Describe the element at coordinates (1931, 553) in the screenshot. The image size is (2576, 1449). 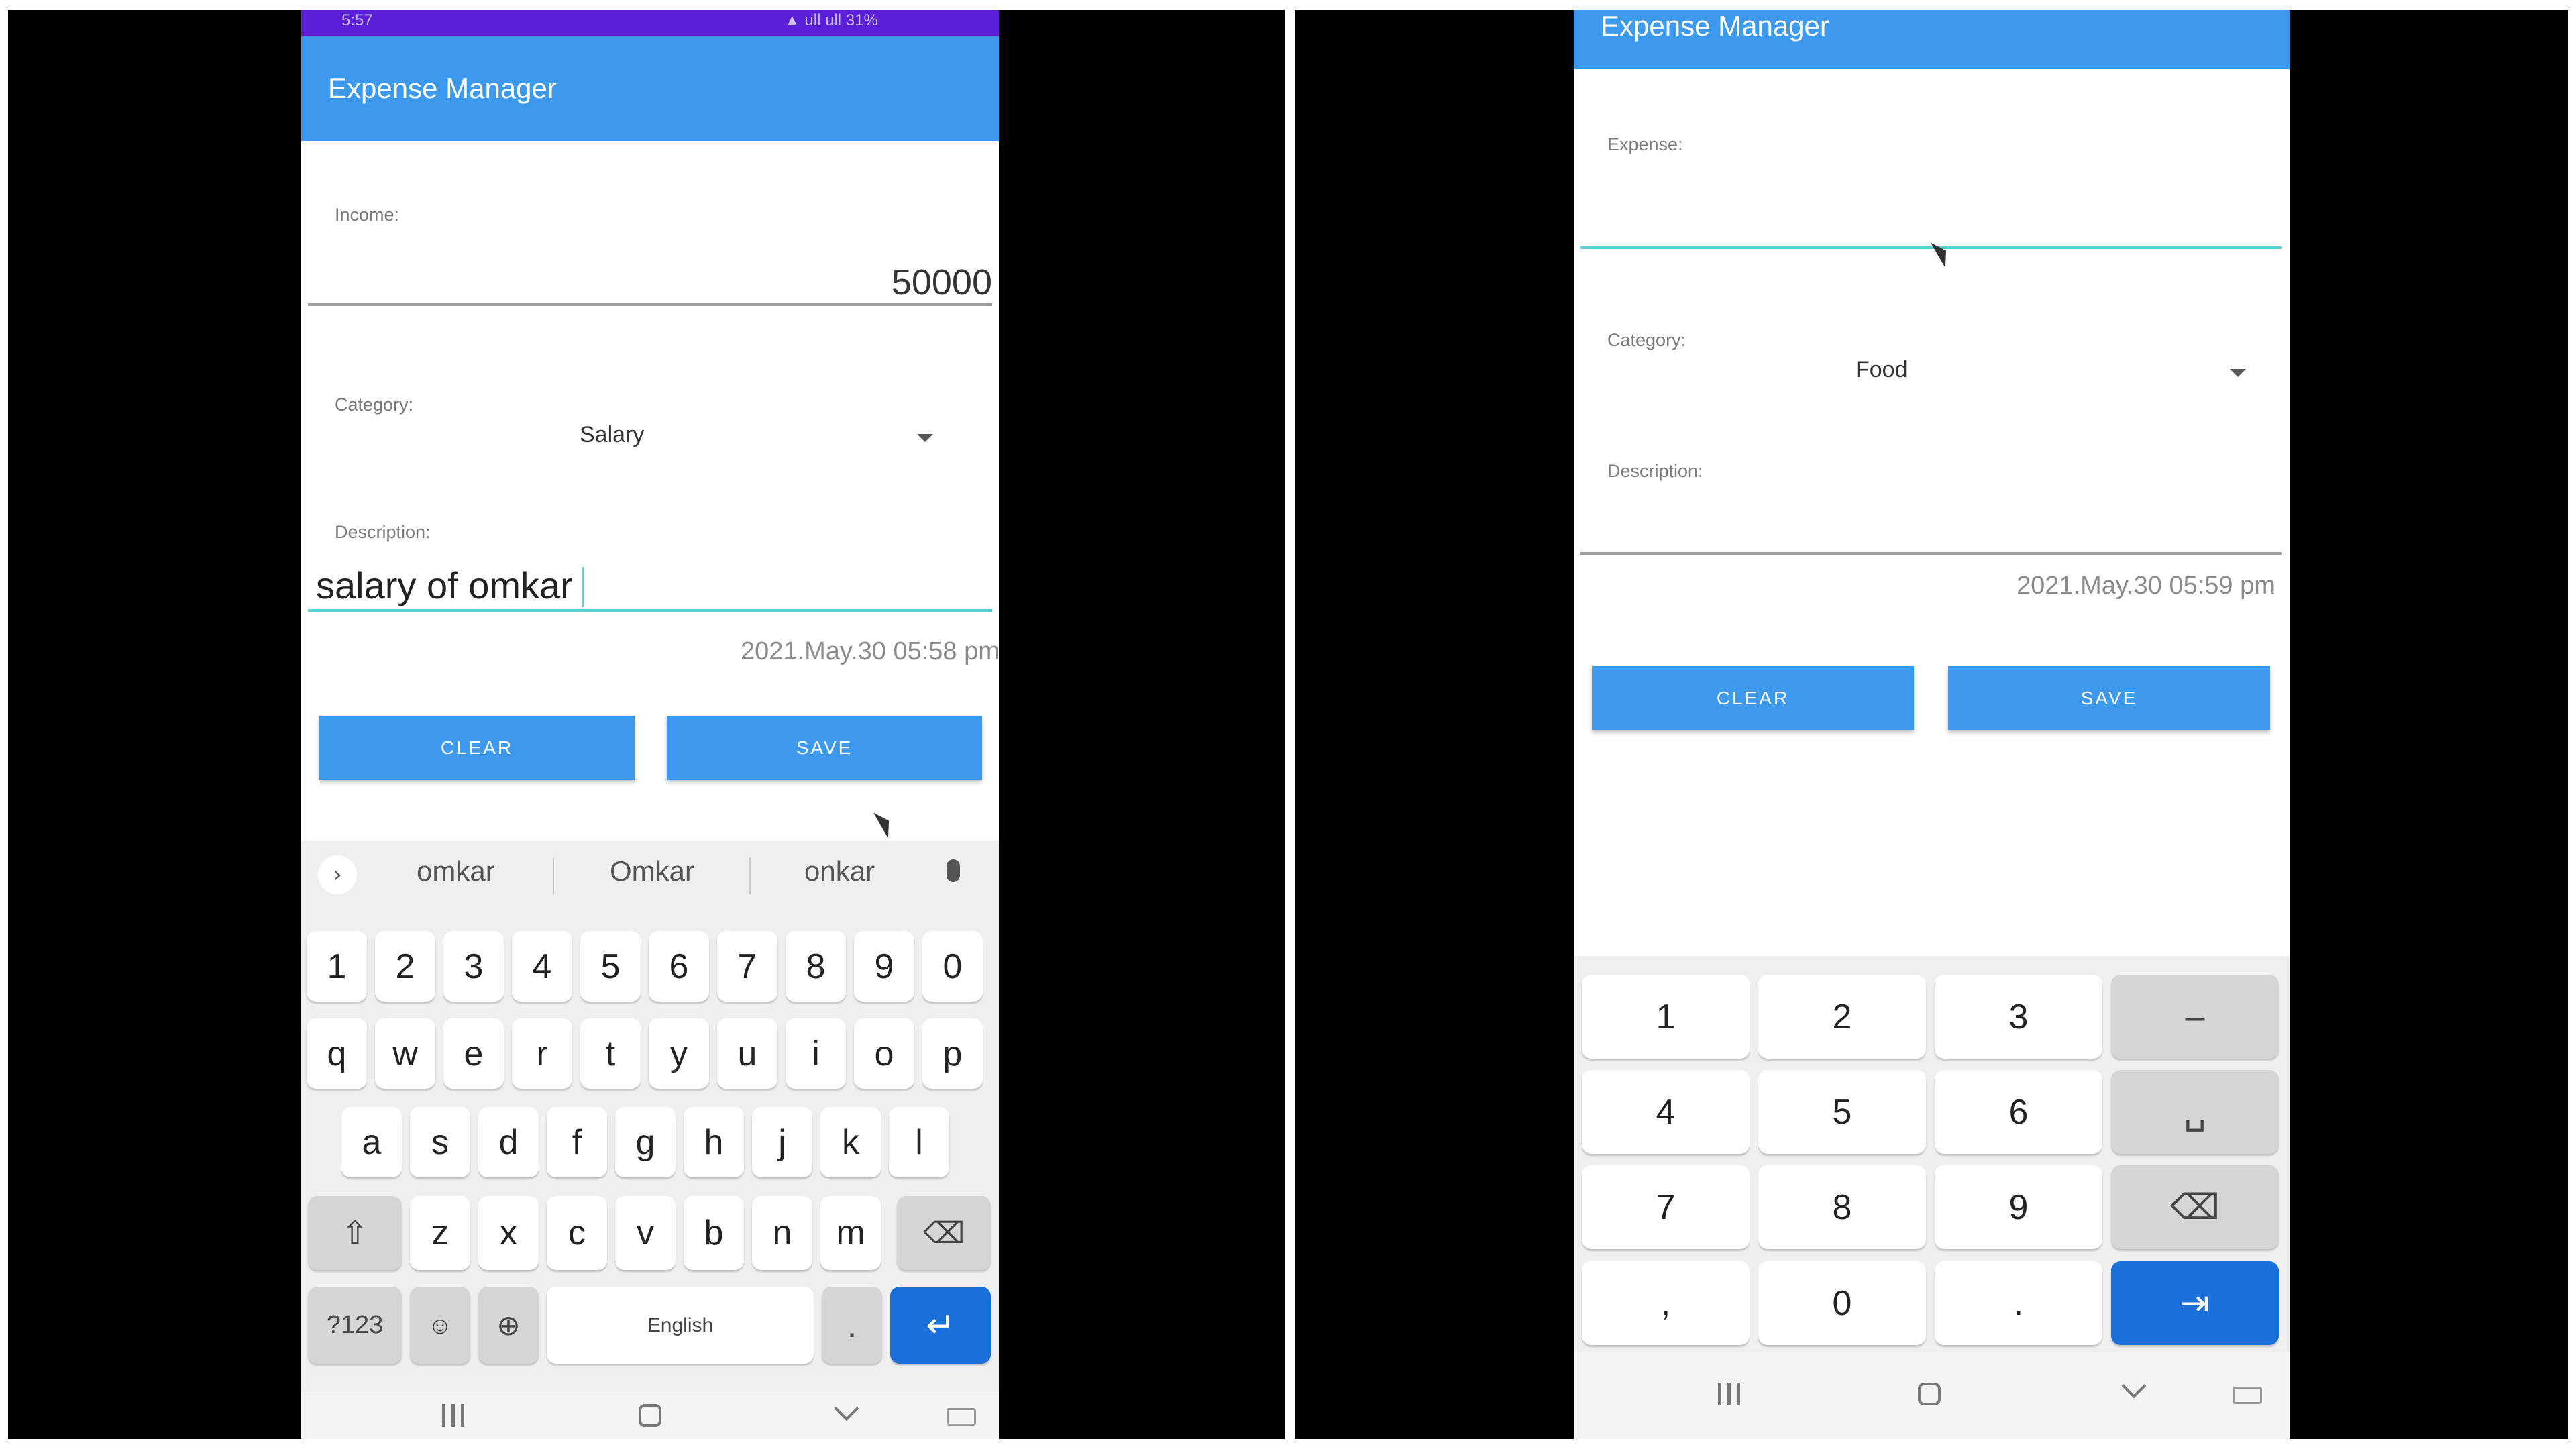
I see `description-underline` at that location.